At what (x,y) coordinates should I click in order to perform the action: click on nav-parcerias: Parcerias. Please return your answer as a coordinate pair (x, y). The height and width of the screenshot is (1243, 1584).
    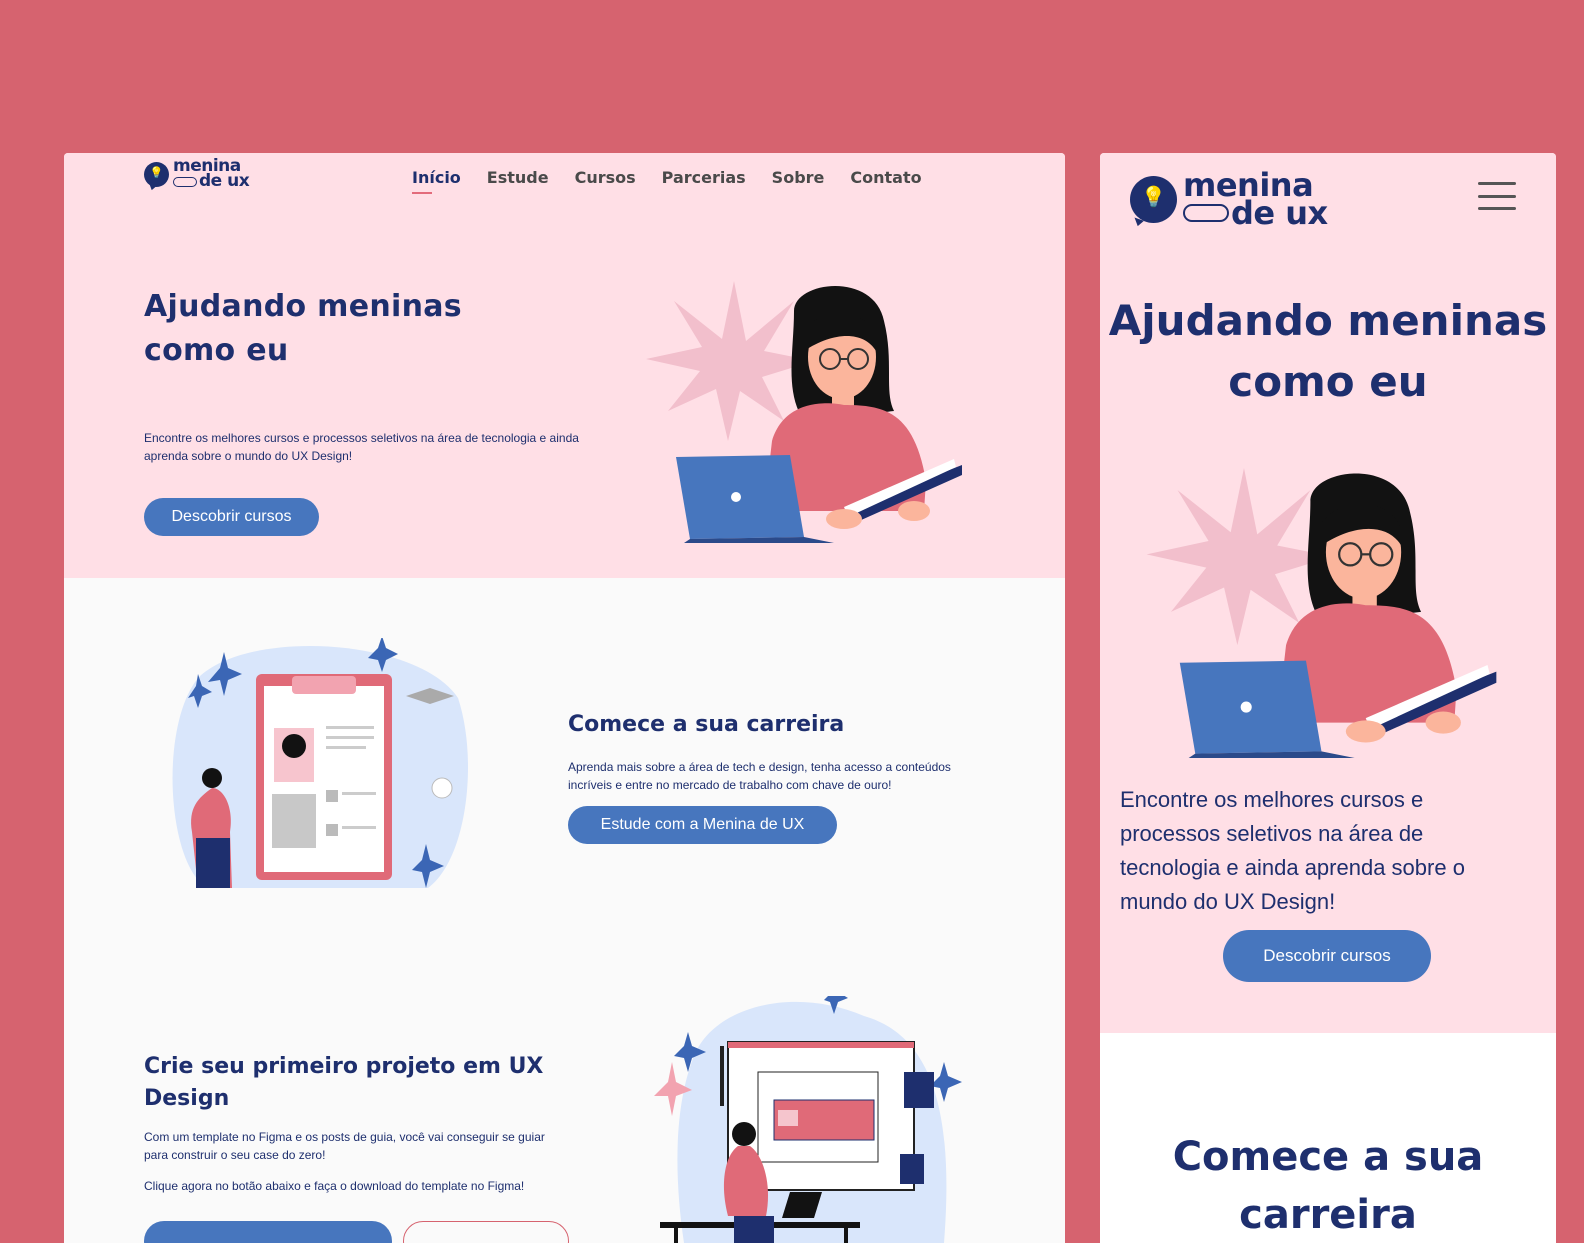
    Looking at the image, I should click on (704, 177).